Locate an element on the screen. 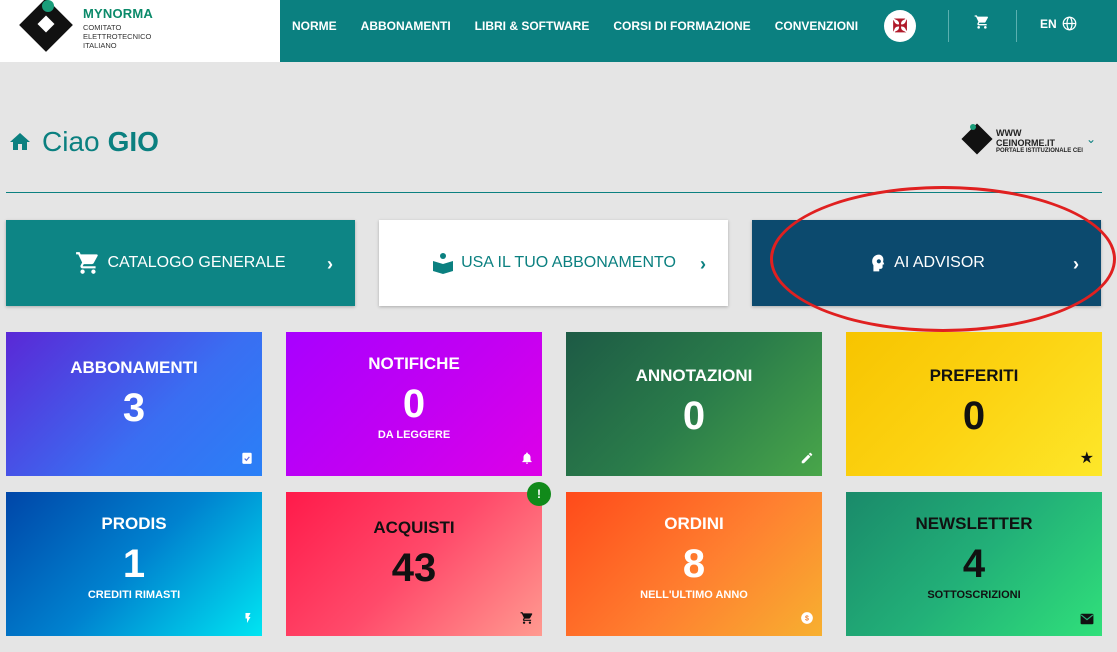 This screenshot has height=652, width=1117. nav-convenzioni: CONVENZIONI is located at coordinates (816, 26).